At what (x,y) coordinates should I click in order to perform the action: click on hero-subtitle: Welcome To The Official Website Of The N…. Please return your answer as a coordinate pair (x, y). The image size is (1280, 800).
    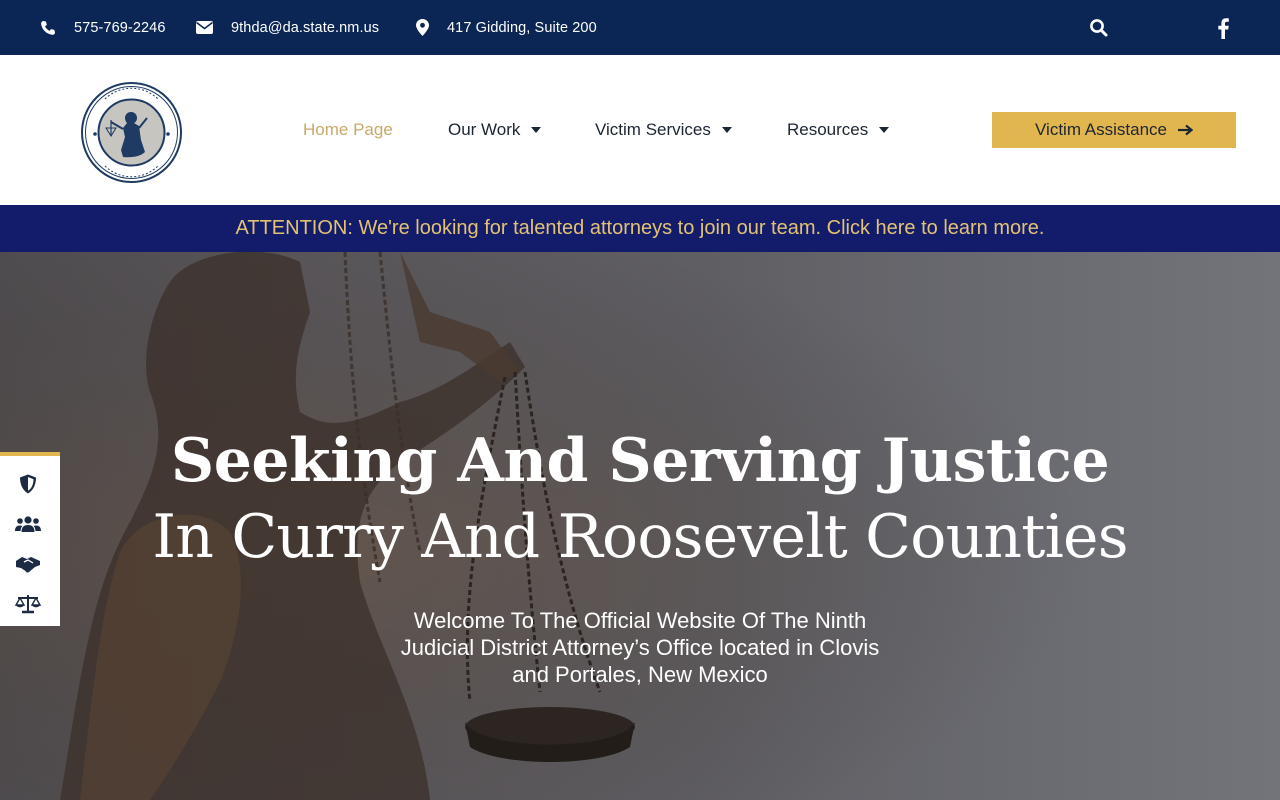
    Looking at the image, I should click on (640, 647).